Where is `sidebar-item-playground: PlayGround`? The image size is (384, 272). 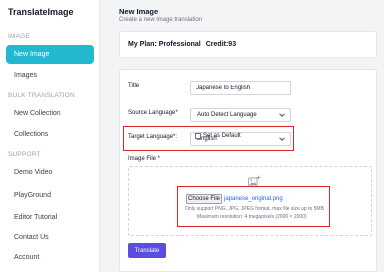
sidebar-item-playground: PlayGround is located at coordinates (50, 195).